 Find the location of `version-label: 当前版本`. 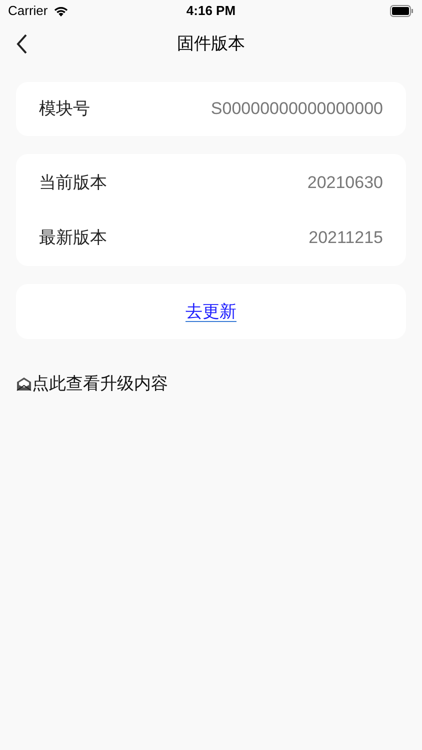

version-label: 当前版本 is located at coordinates (73, 183).